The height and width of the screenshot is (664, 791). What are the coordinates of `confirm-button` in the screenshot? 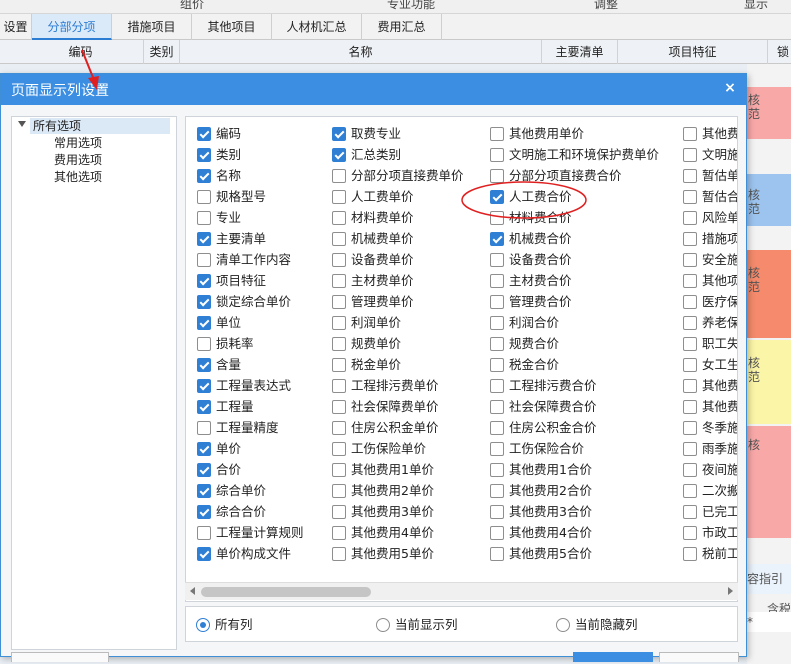 It's located at (613, 657).